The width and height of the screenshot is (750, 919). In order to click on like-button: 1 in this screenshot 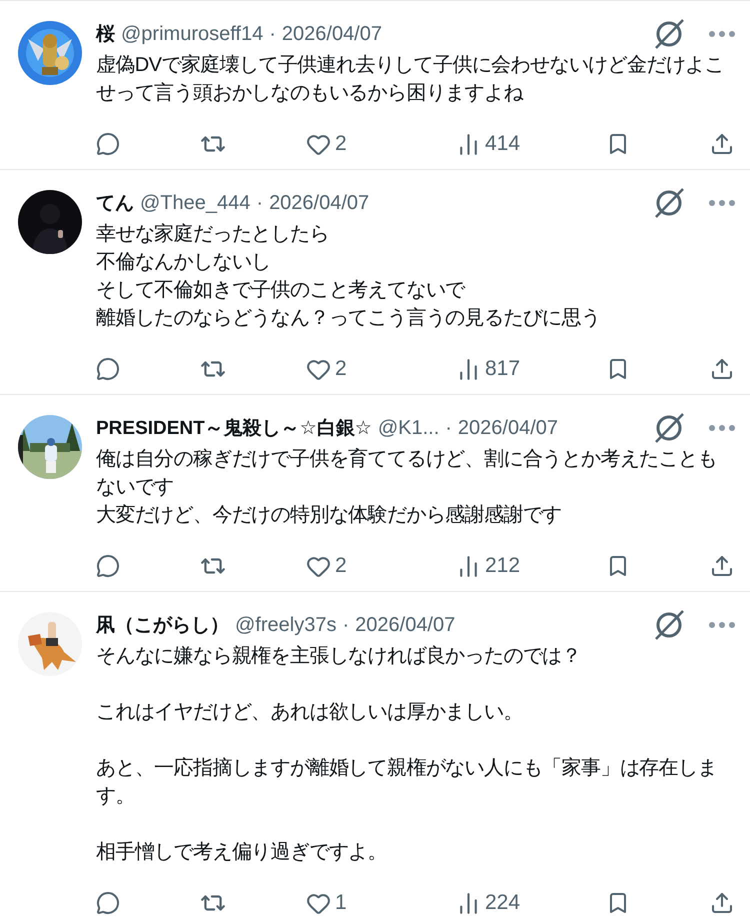, I will do `click(341, 903)`.